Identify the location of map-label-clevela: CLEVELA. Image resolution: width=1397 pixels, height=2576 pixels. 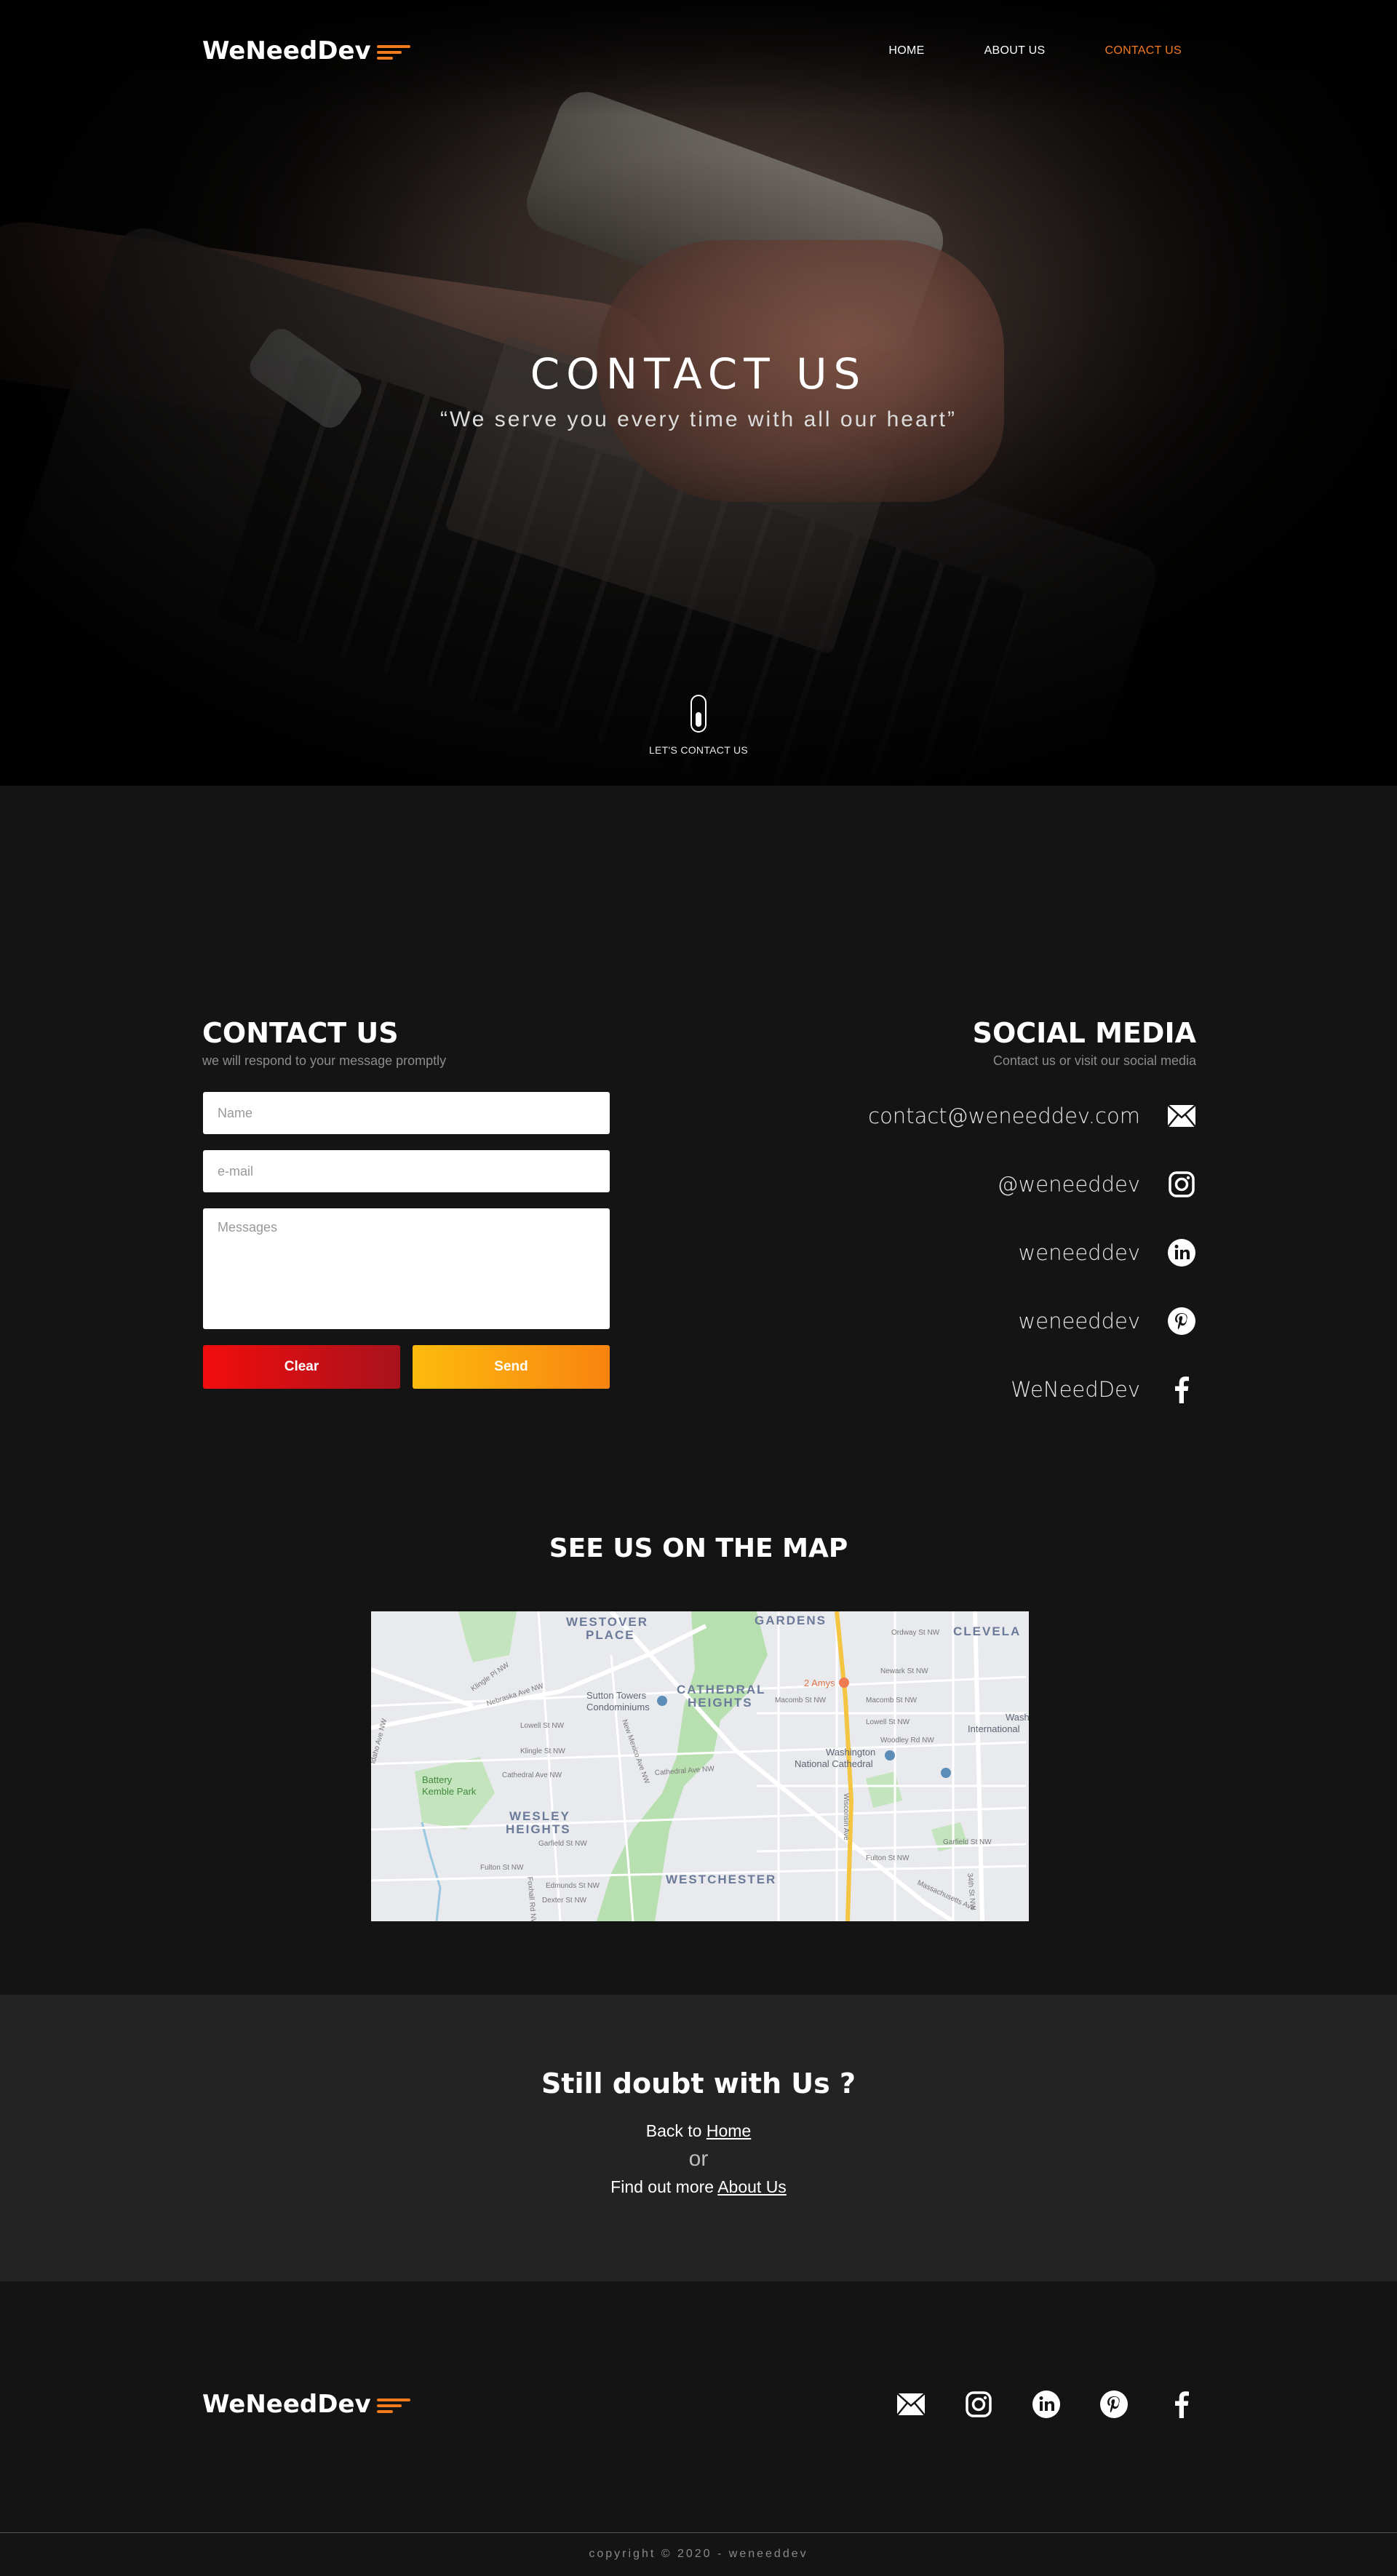
(987, 1631).